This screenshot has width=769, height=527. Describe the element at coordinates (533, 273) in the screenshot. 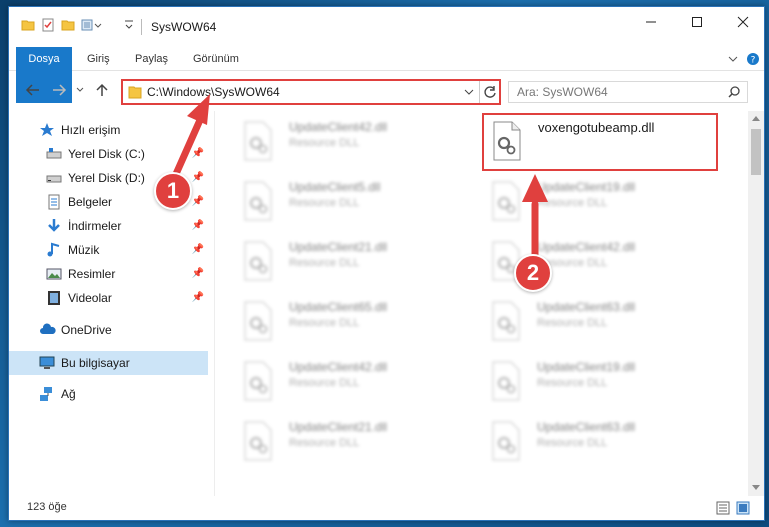

I see `annotation-badge-2: 2` at that location.